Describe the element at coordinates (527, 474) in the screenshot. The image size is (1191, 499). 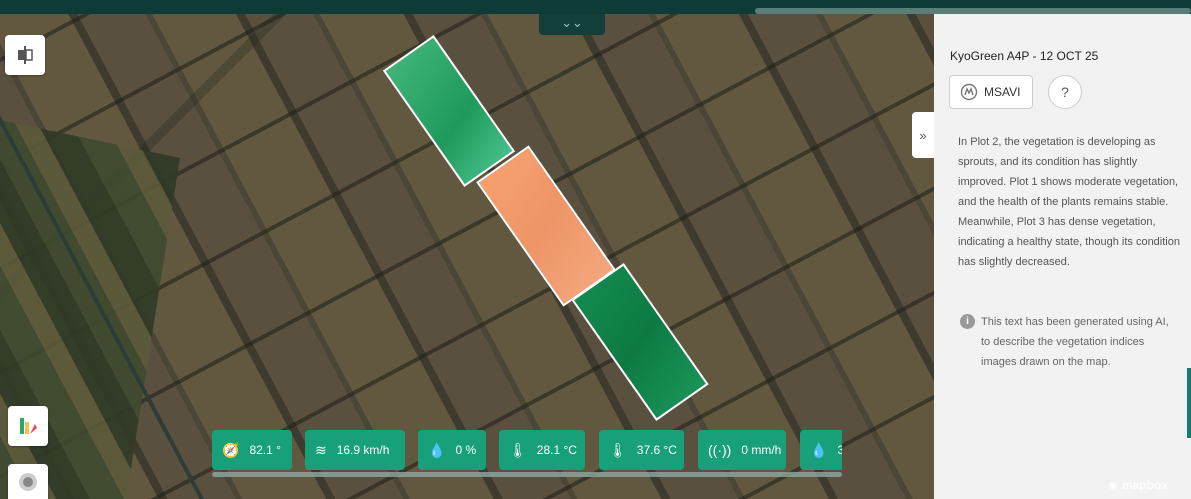
I see `weather-scrollbar` at that location.